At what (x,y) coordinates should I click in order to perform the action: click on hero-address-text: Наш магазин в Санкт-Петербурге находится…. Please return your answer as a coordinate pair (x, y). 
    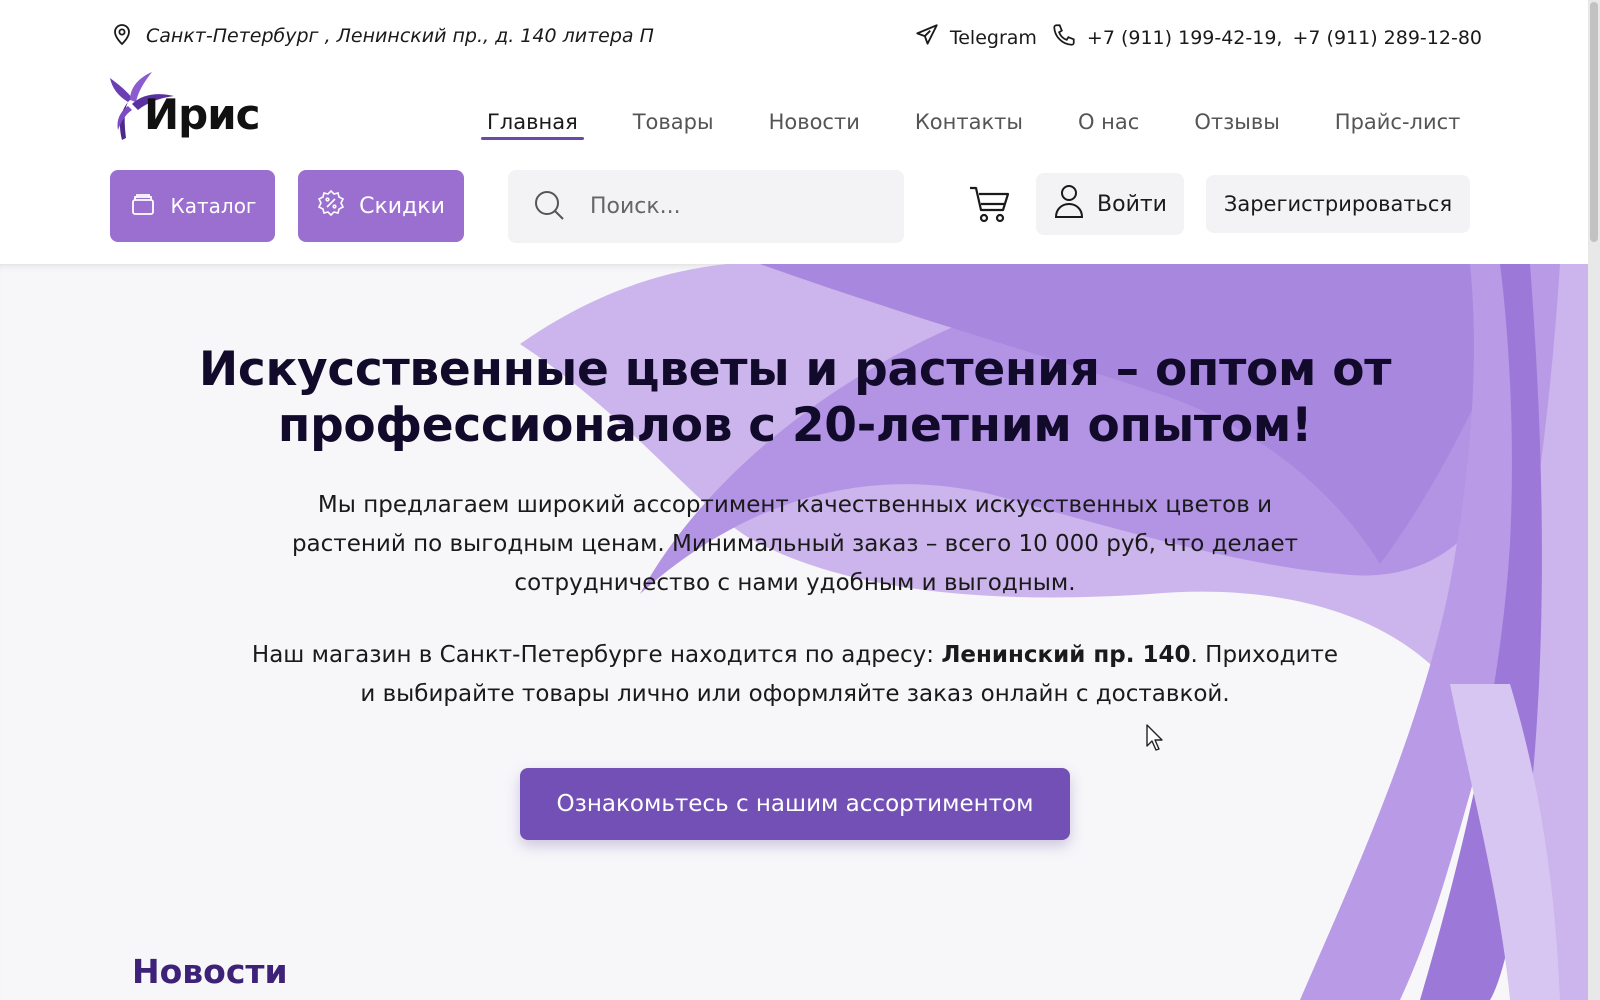
    Looking at the image, I should click on (795, 675).